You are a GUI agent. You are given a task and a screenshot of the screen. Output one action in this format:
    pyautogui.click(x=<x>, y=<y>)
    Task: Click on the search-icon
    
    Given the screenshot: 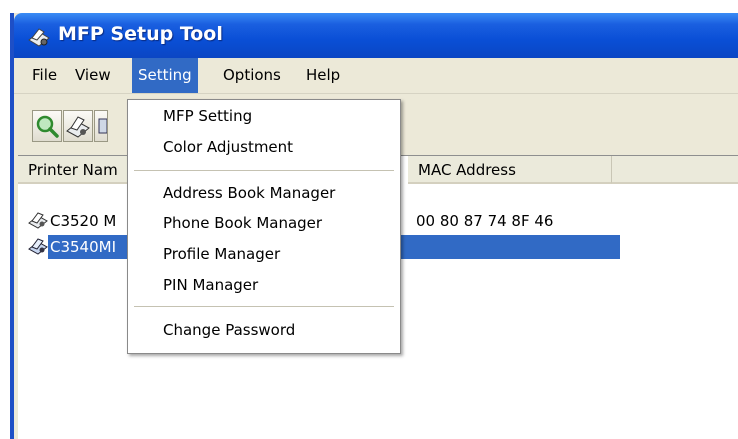 What is the action you would take?
    pyautogui.click(x=47, y=126)
    